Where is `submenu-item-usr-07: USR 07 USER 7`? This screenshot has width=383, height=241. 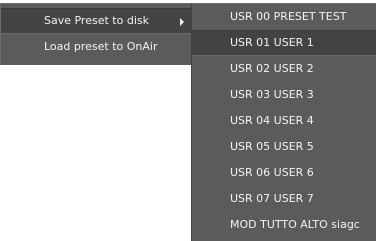
submenu-item-usr-07: USR 07 USER 7 is located at coordinates (284, 199).